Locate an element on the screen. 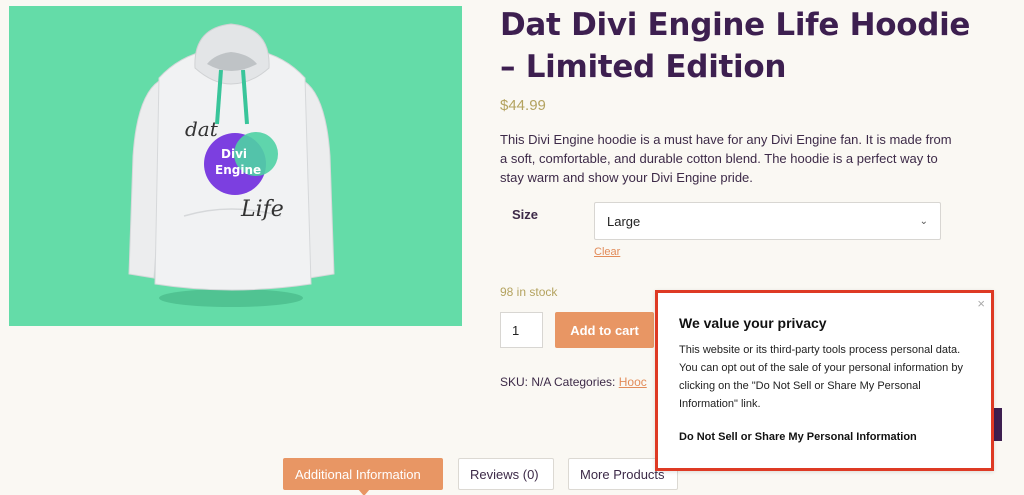 The image size is (1024, 495). hoodie-illustration: Divi Engine dat Life is located at coordinates (231, 165).